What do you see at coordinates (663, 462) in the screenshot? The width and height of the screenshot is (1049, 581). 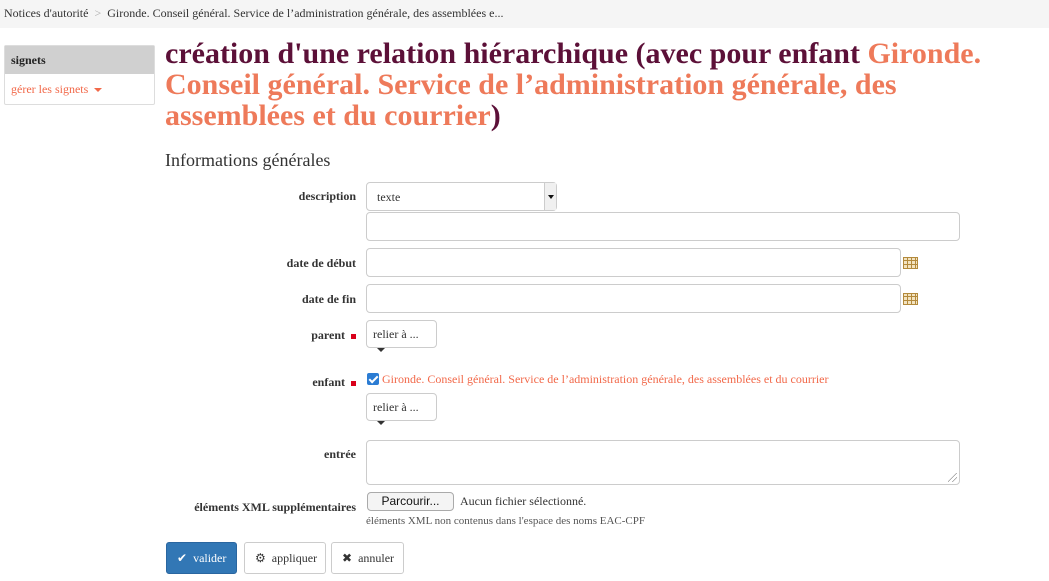 I see `entry-textarea` at bounding box center [663, 462].